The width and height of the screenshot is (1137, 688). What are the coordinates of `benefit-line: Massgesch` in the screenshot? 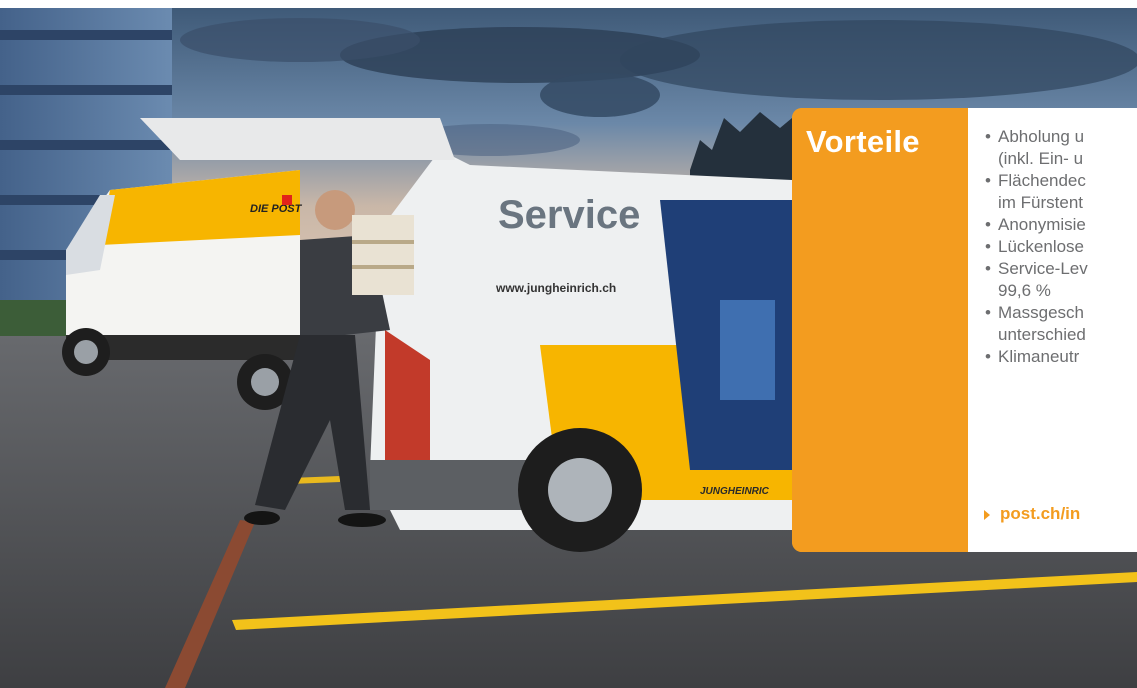 It's located at (1041, 312).